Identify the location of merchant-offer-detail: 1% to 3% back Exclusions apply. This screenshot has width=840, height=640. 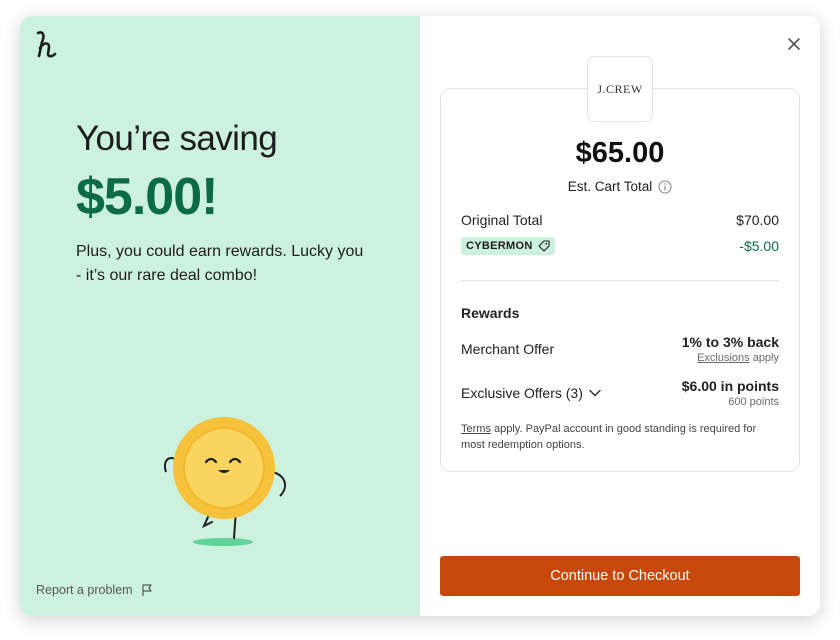
(730, 349).